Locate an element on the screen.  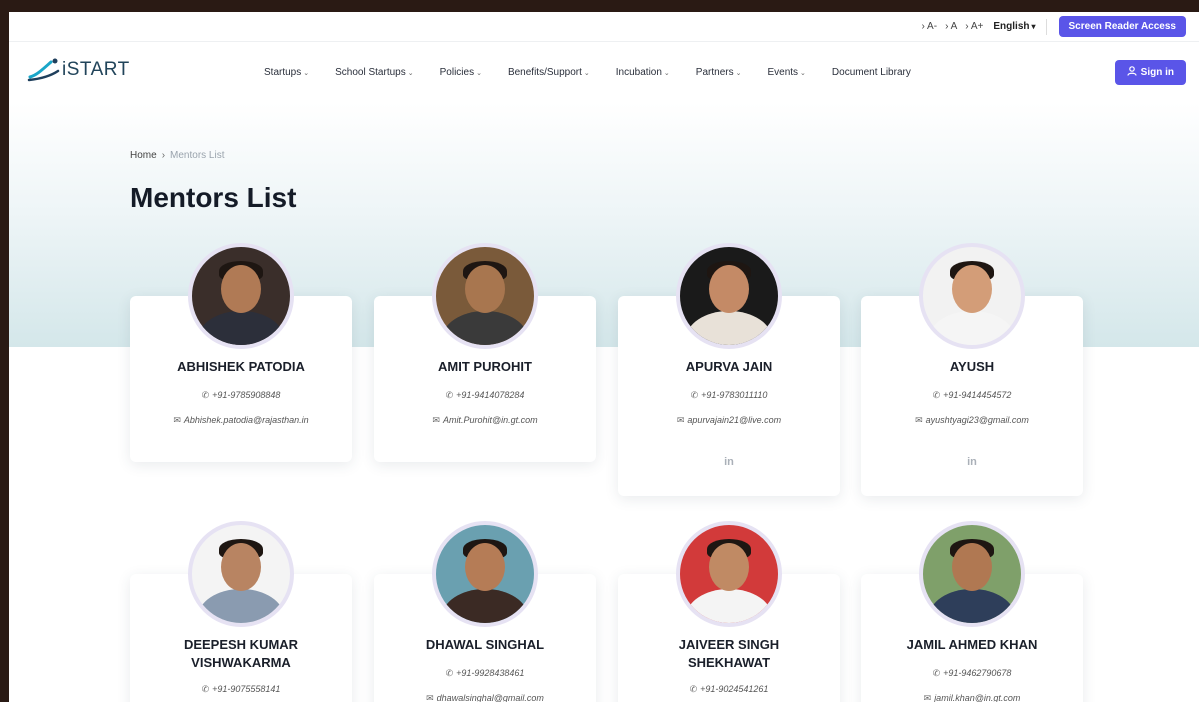
nav-item-document-library: Document Library is located at coordinates (871, 72).